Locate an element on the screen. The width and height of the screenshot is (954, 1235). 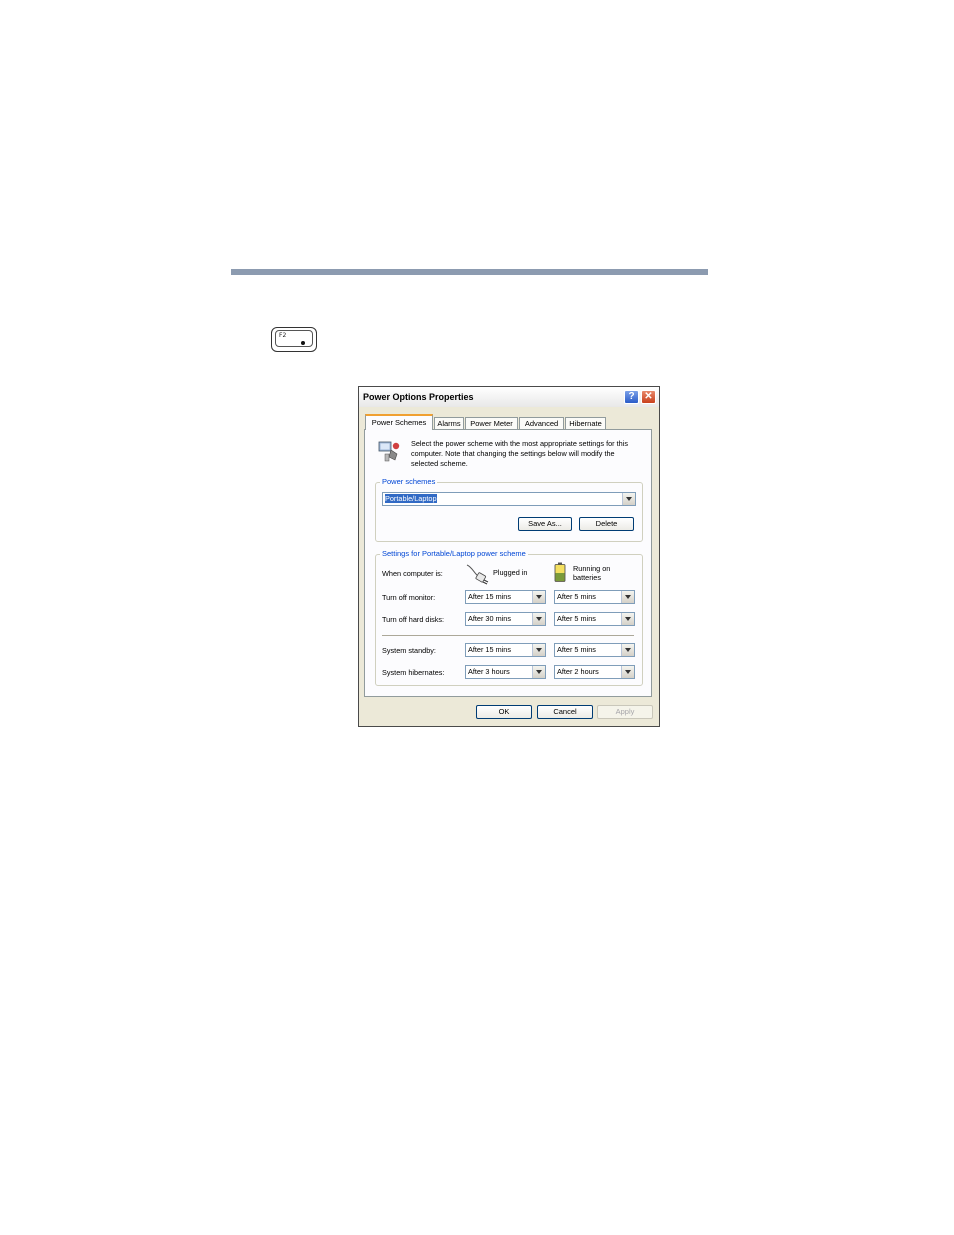
tab-power-meter: Power Meter is located at coordinates (491, 423).